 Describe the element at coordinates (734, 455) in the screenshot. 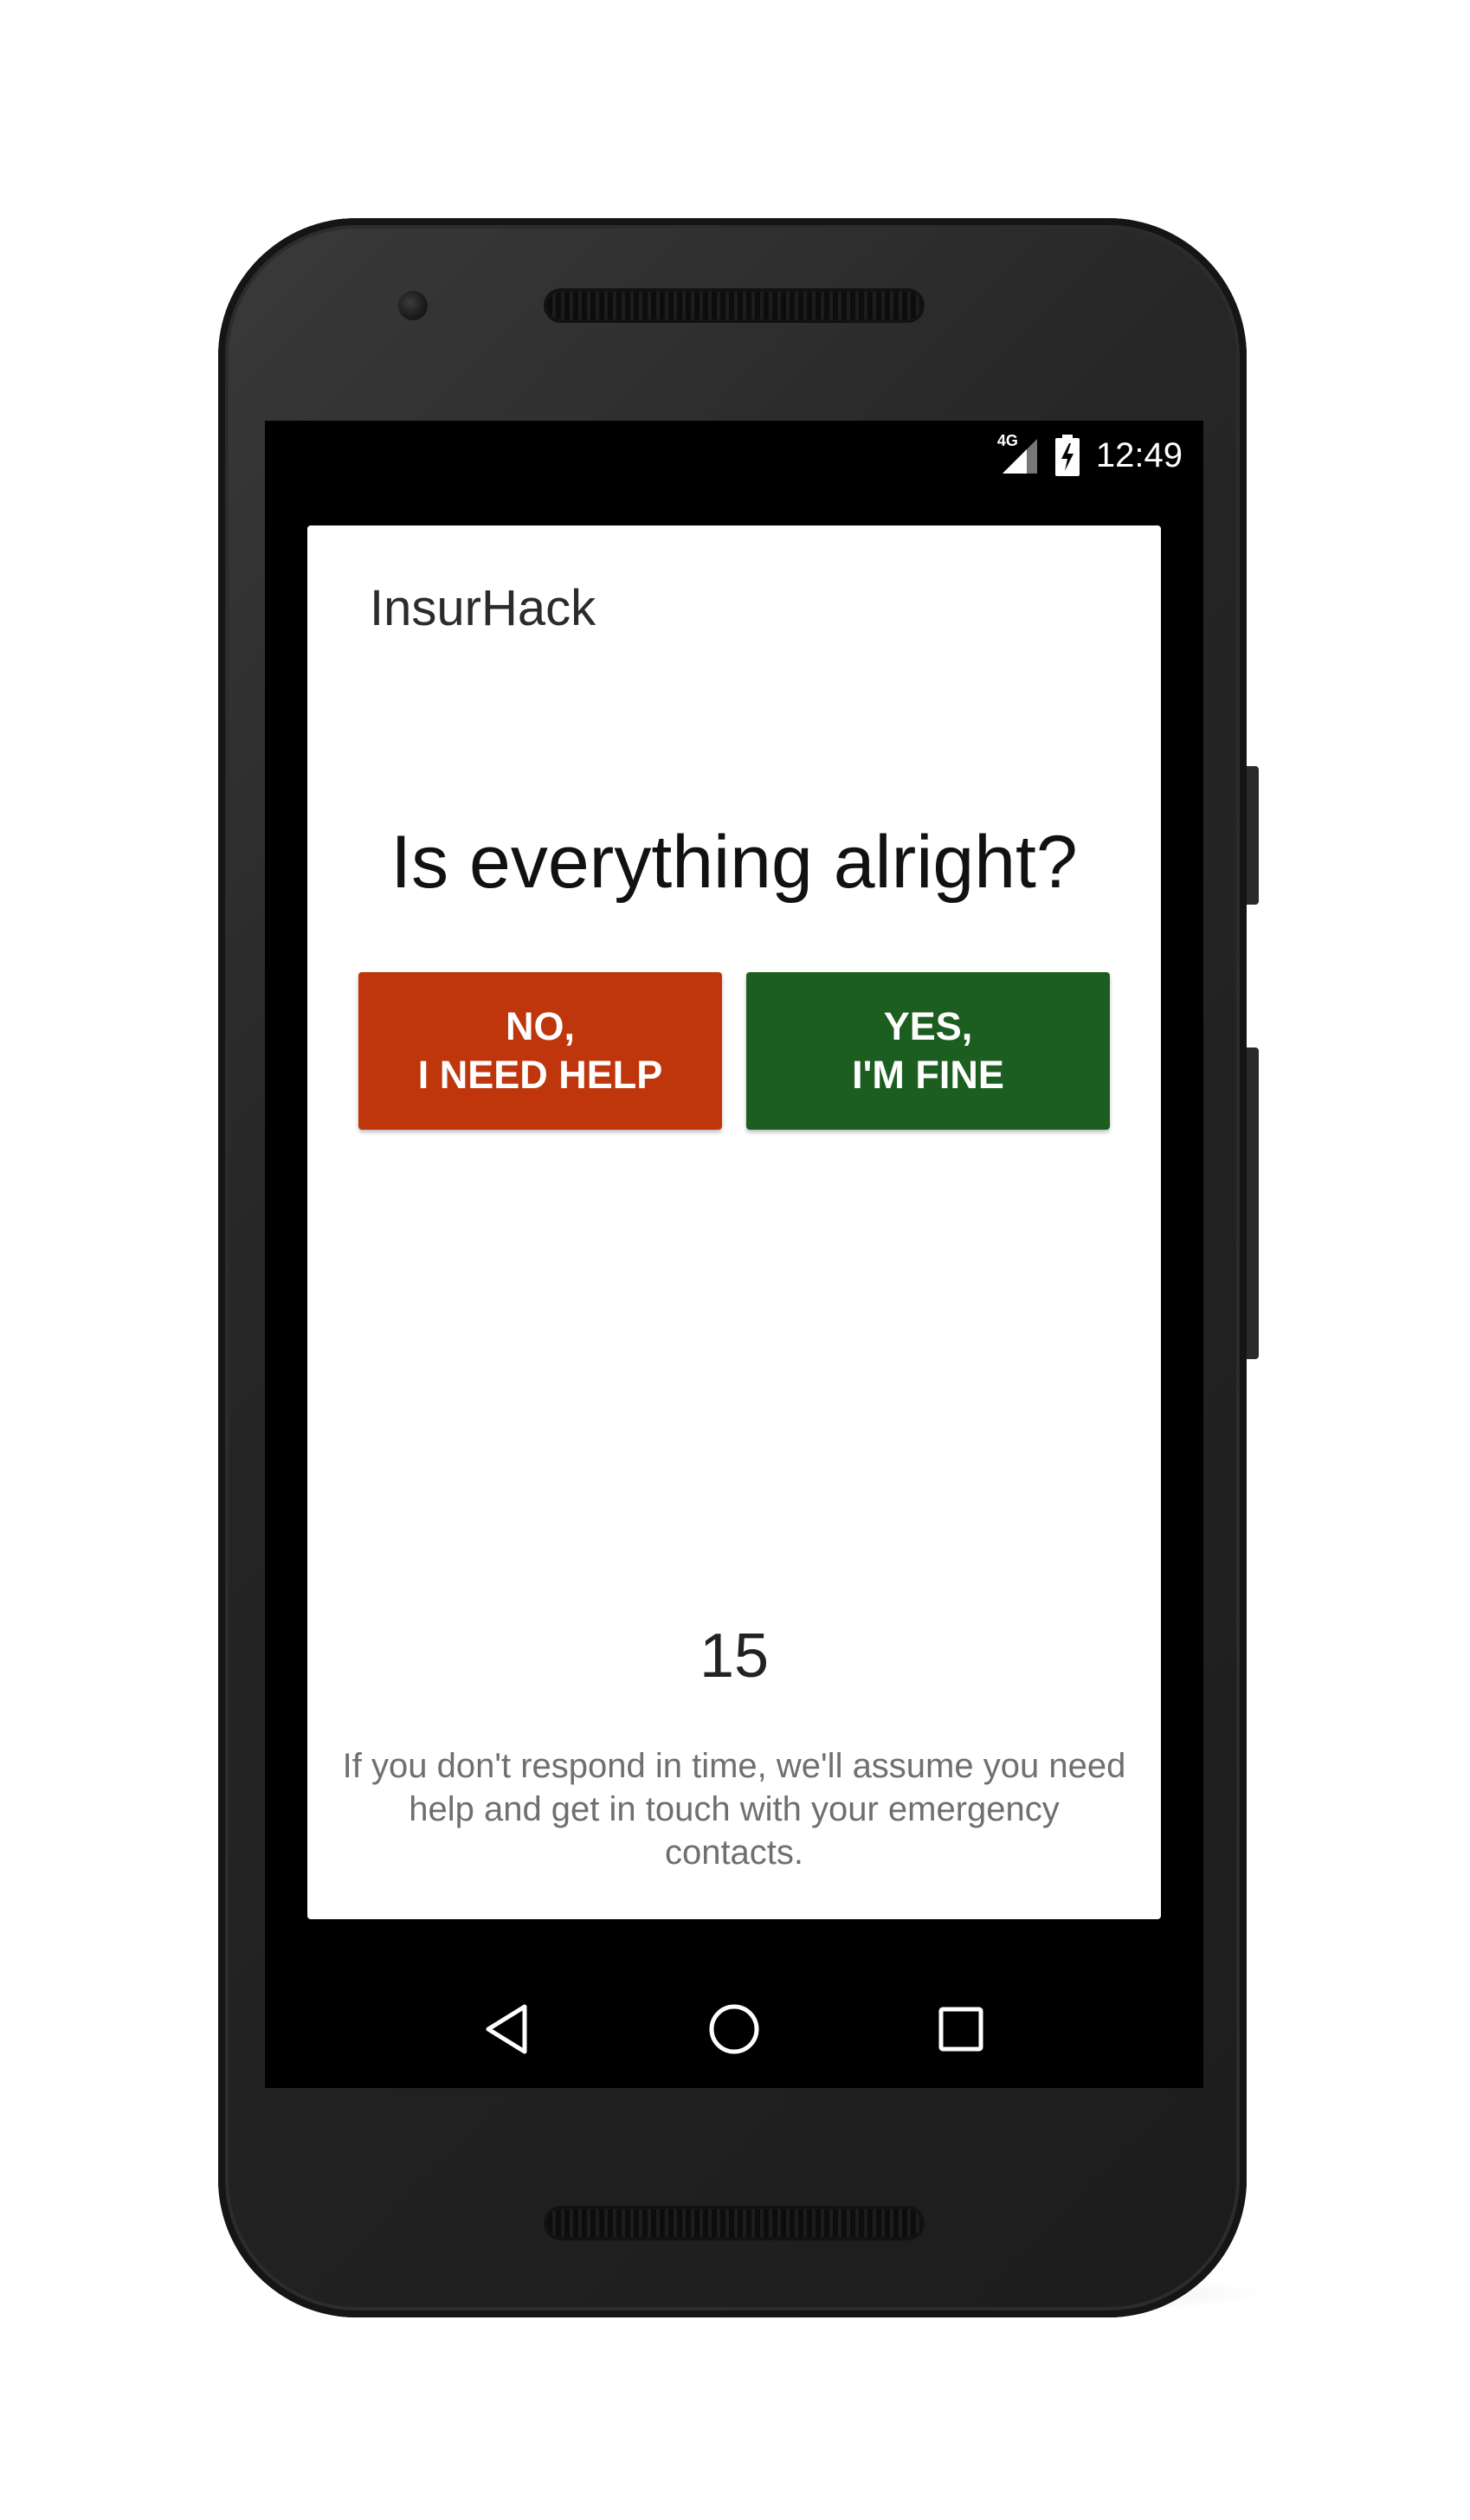

I see `status-bar: 4G 12:49` at that location.